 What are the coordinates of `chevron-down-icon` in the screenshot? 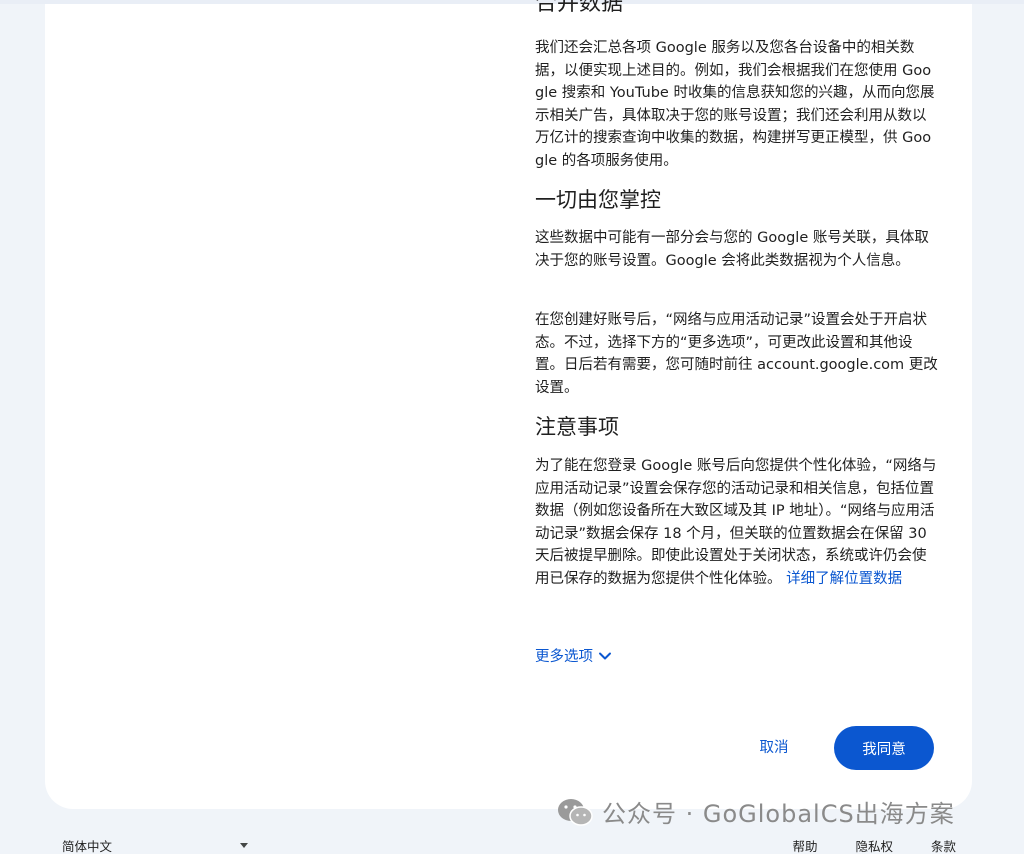 It's located at (605, 655).